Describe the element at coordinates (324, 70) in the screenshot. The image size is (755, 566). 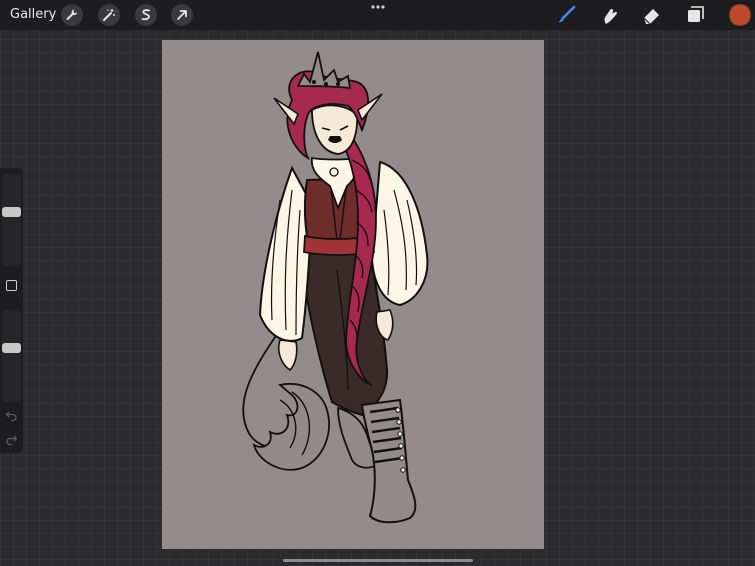
I see `crown` at that location.